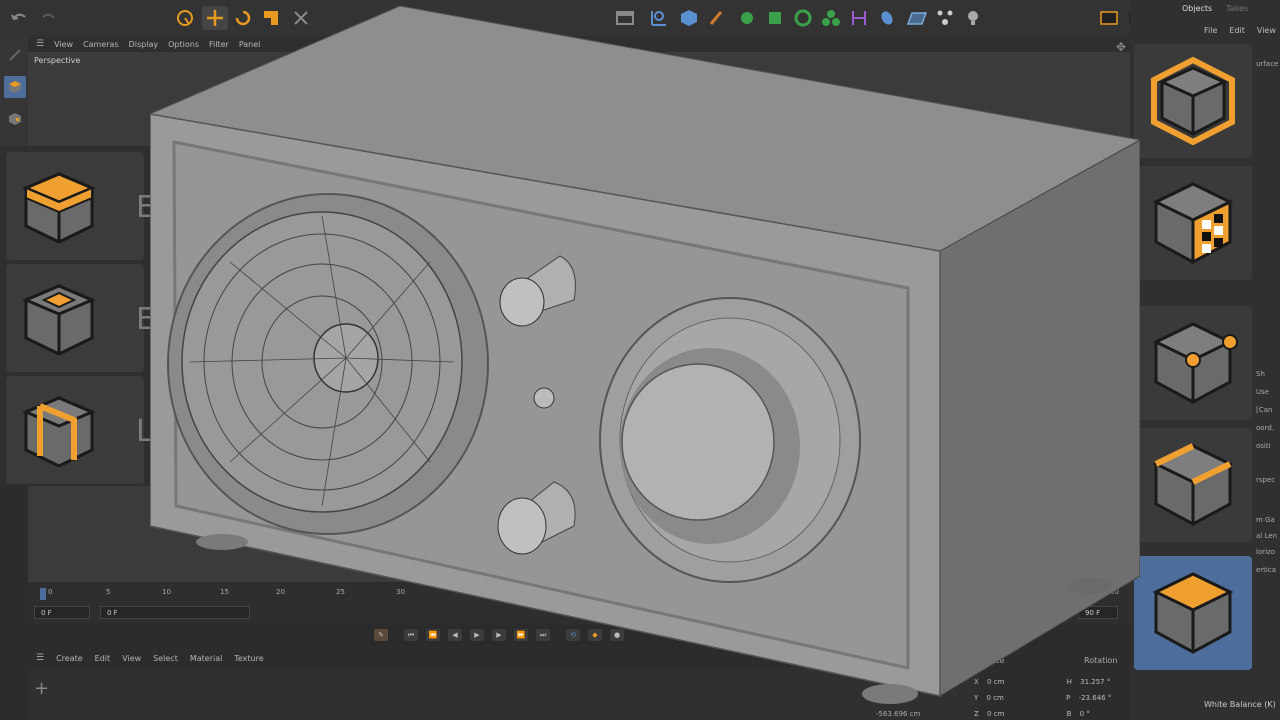 The height and width of the screenshot is (720, 1280). What do you see at coordinates (1266, 30) in the screenshot?
I see `om-menu-view: View` at bounding box center [1266, 30].